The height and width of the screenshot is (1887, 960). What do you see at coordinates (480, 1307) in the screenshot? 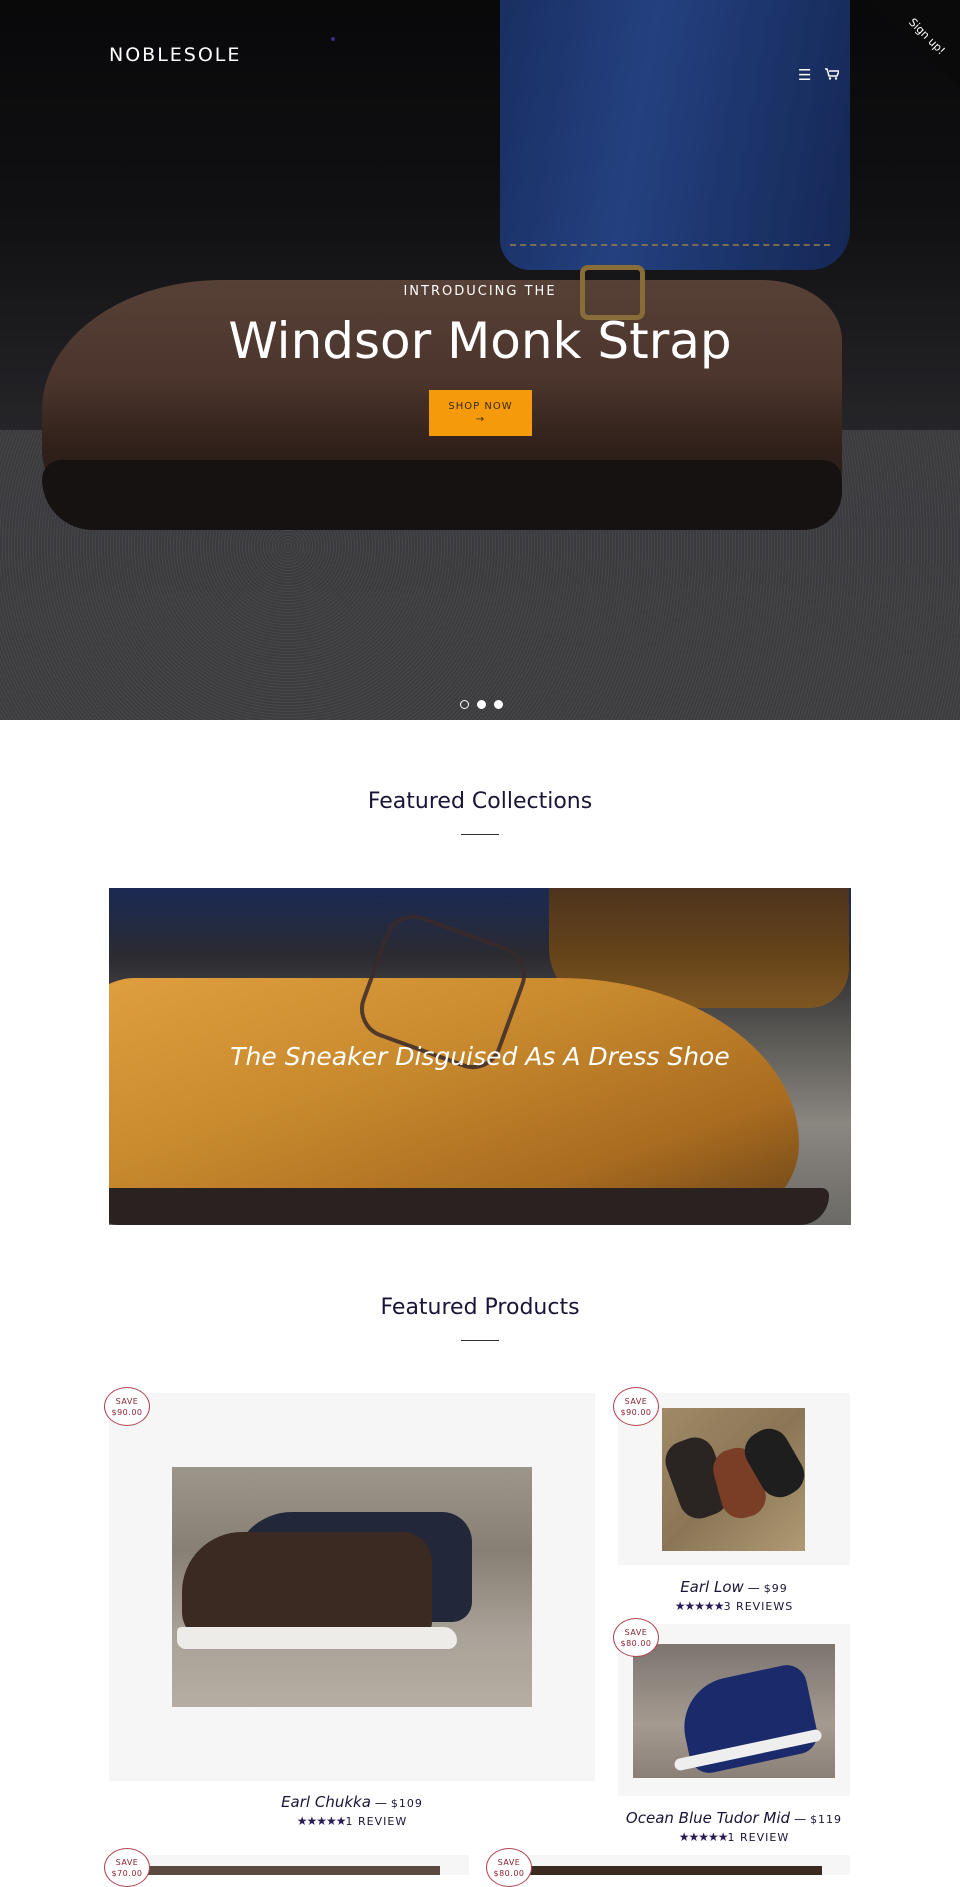
I see `featured-products-title: Featured Products` at bounding box center [480, 1307].